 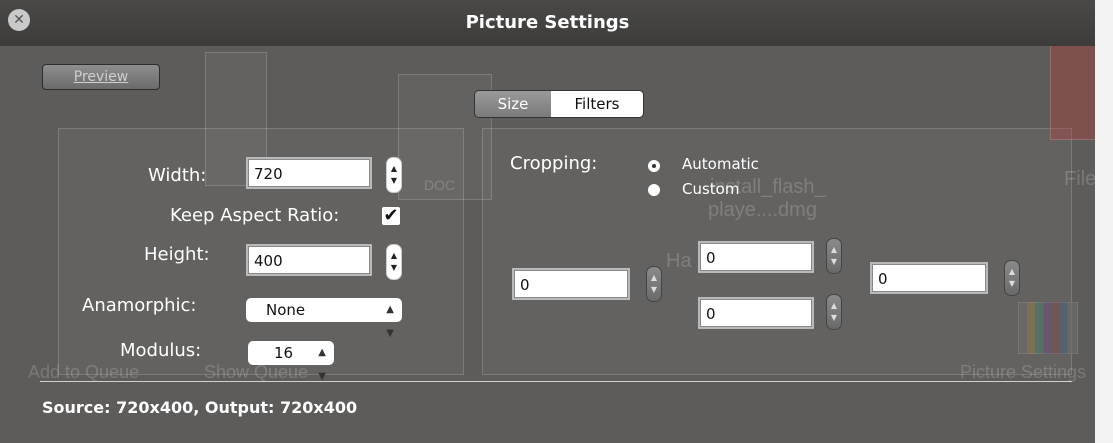 What do you see at coordinates (720, 164) in the screenshot?
I see `radio-automatic-label: Automatic` at bounding box center [720, 164].